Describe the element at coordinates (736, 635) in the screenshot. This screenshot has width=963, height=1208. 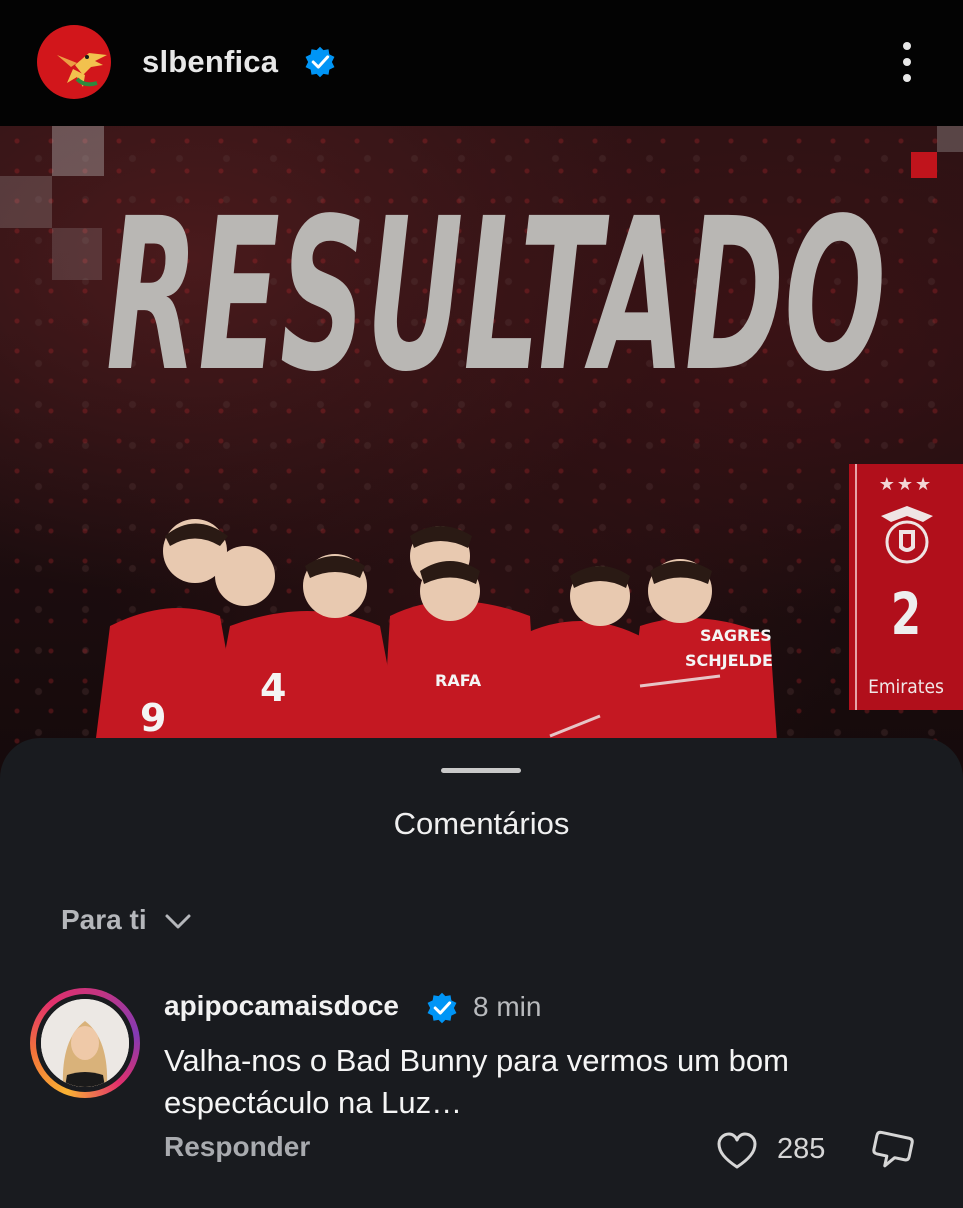
I see `svg-text: SAGRES` at that location.